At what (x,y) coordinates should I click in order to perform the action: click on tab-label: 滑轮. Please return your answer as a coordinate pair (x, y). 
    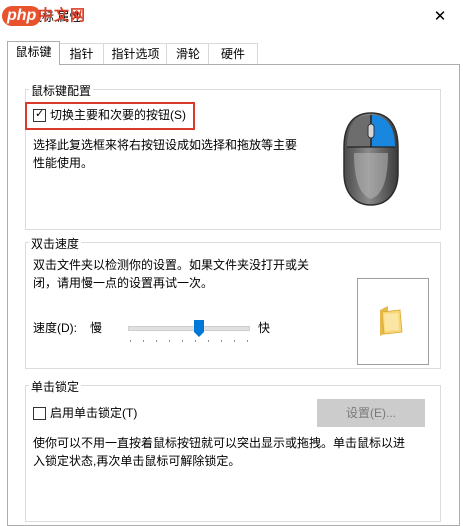
    Looking at the image, I should click on (187, 54).